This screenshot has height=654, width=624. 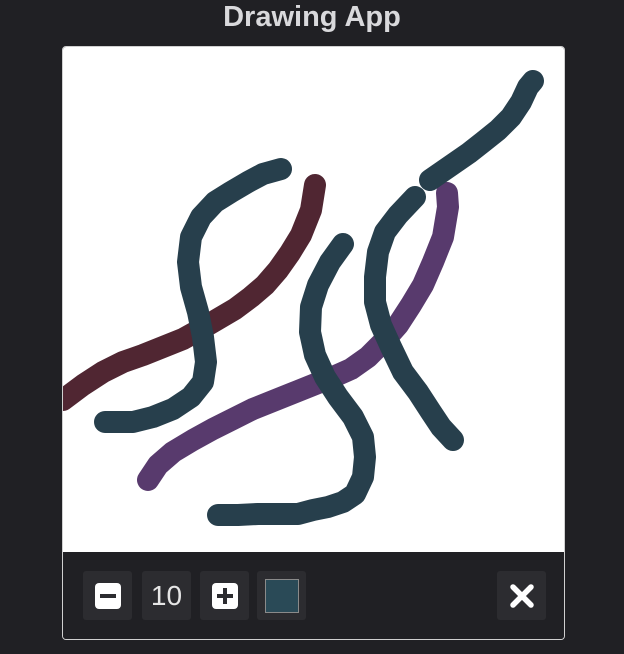 I want to click on color-swatch, so click(x=281, y=595).